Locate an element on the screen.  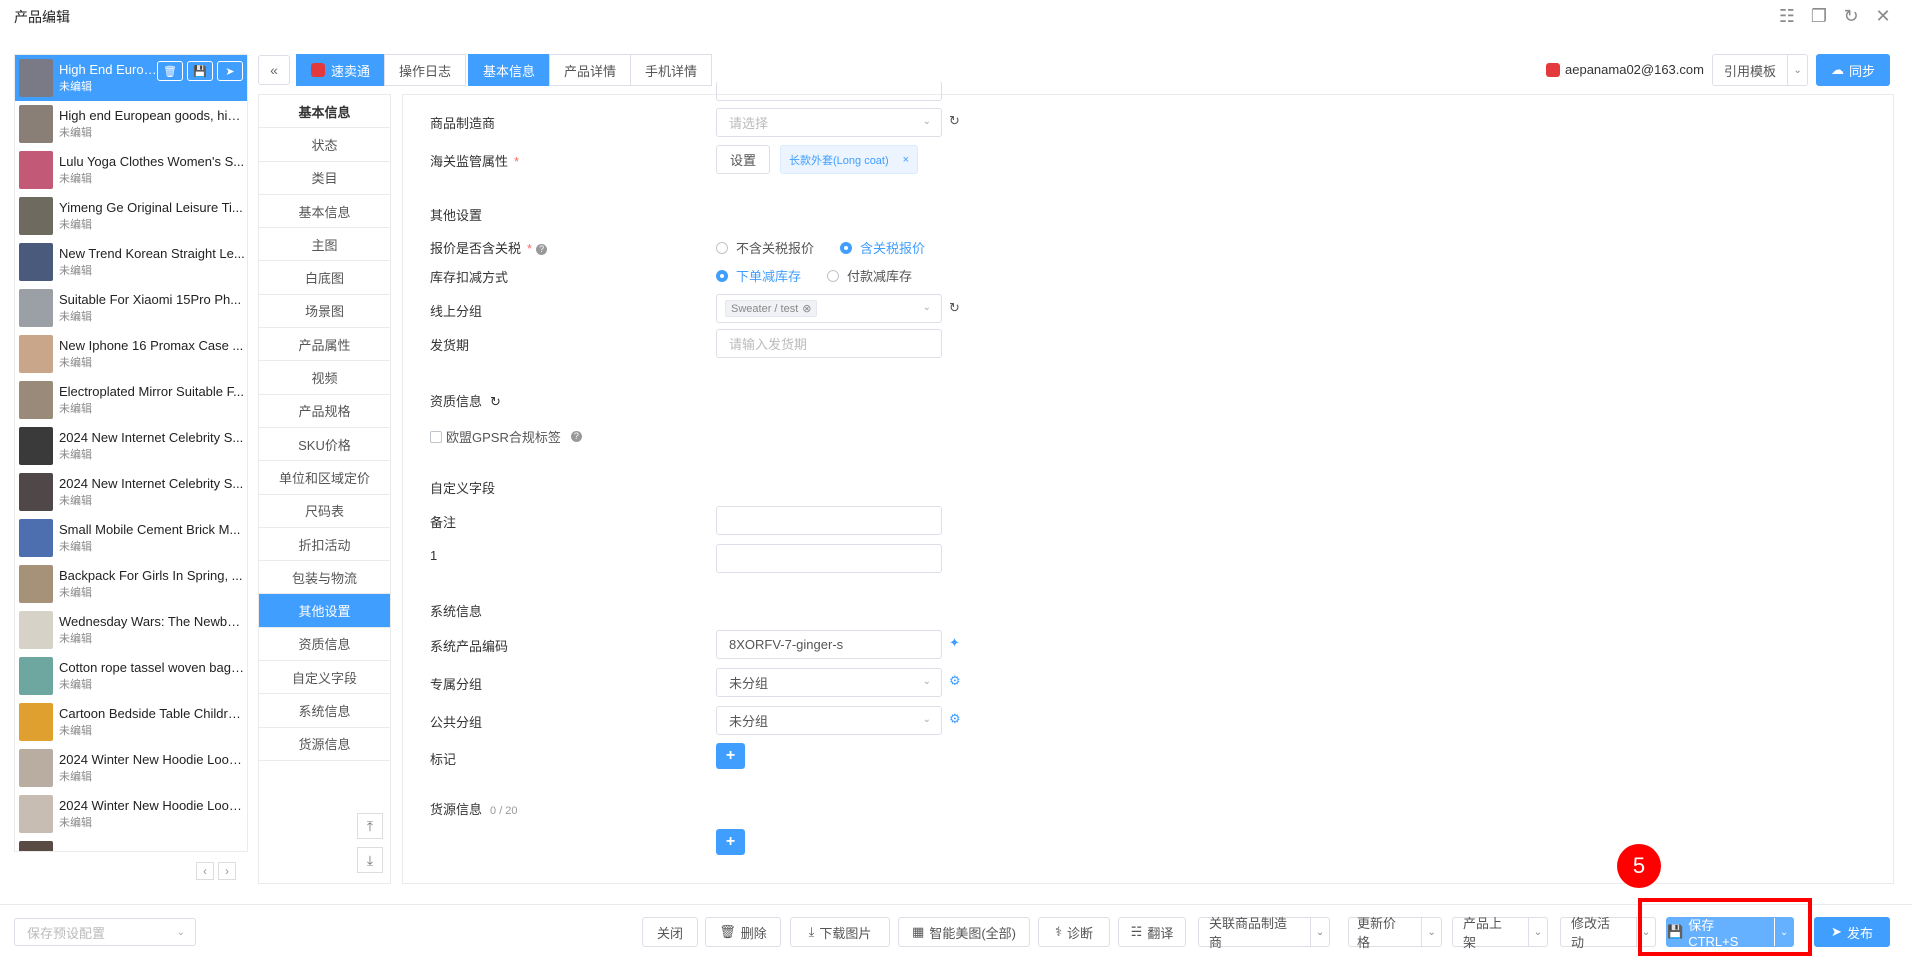
magic-wand-icon: ✦ is located at coordinates (954, 643).